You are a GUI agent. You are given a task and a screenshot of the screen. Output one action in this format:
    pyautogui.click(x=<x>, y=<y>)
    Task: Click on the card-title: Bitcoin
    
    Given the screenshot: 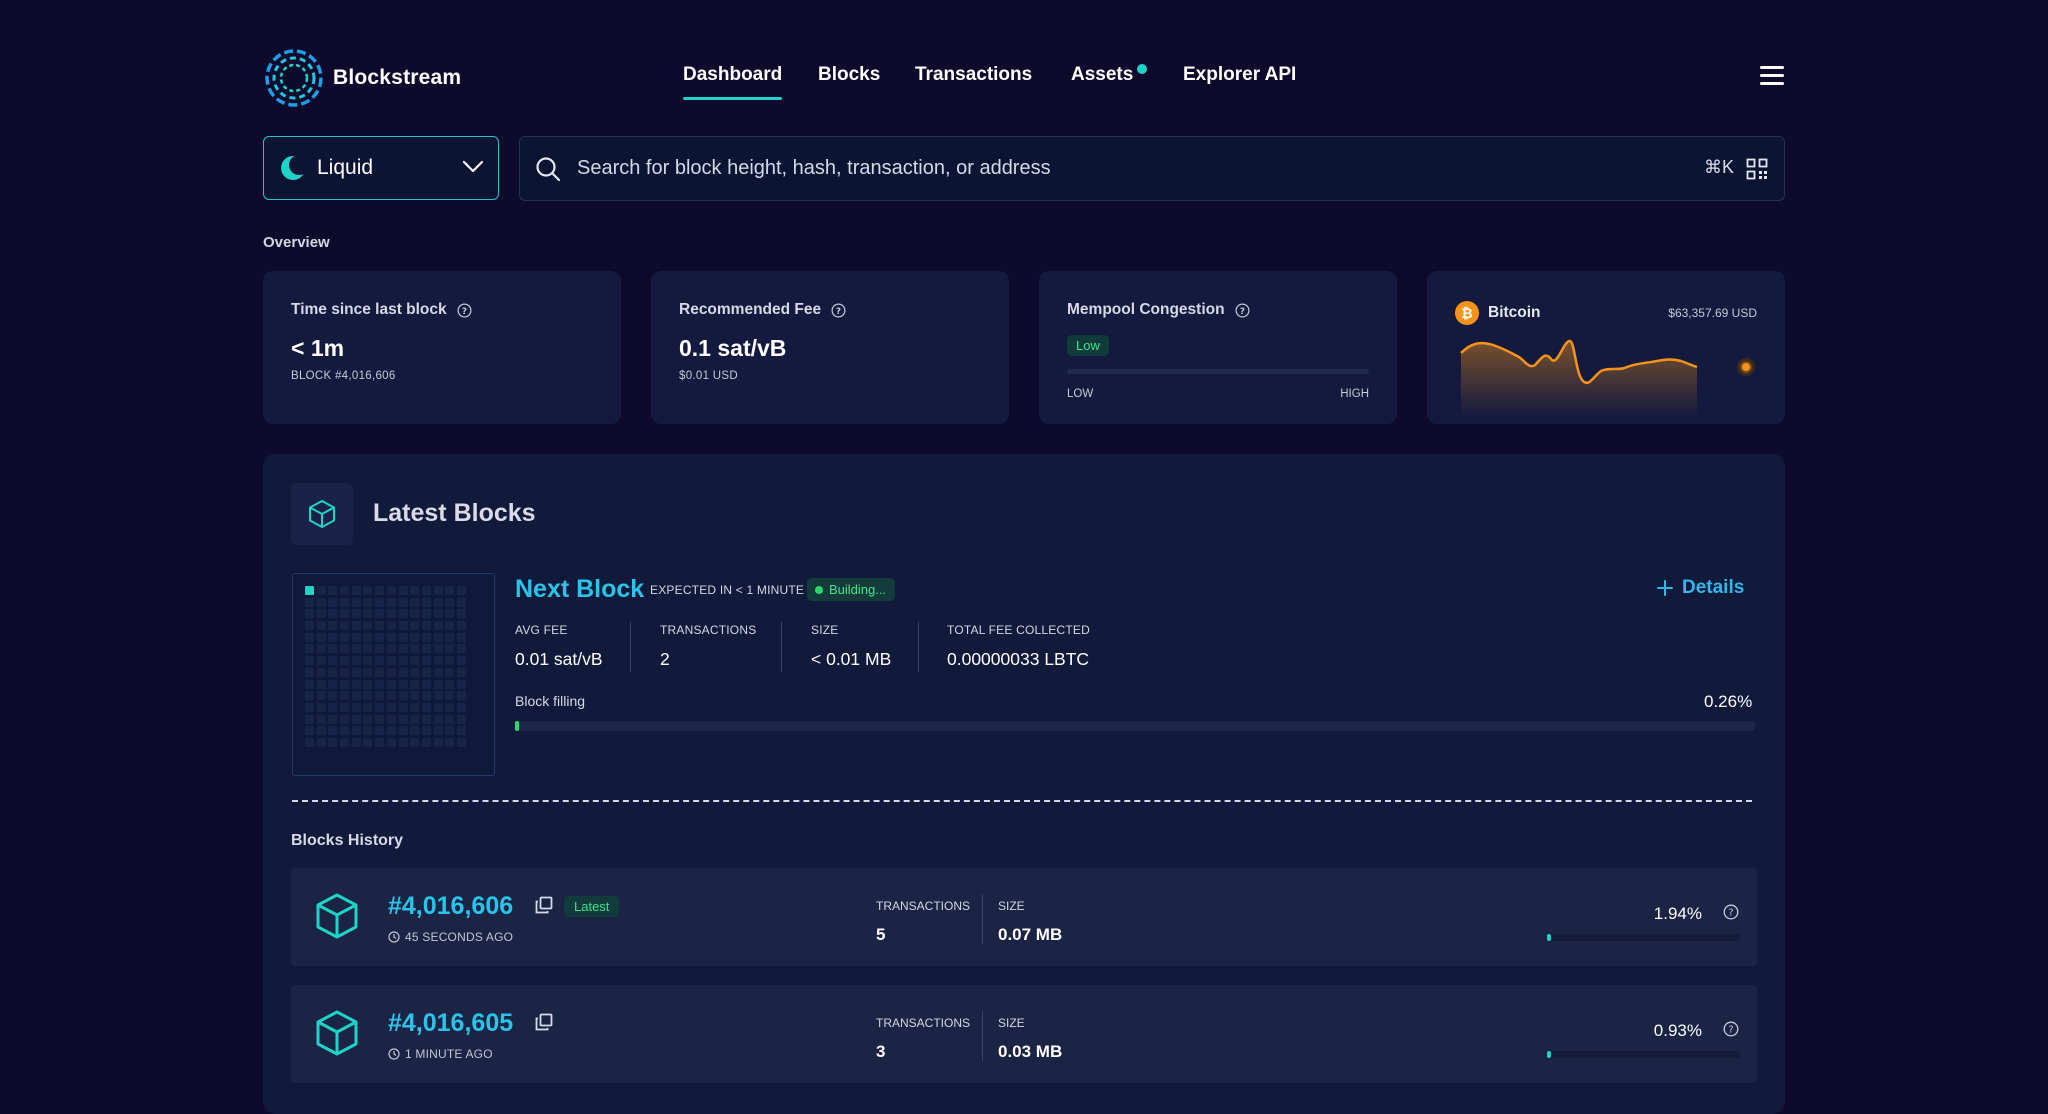 What is the action you would take?
    pyautogui.click(x=1514, y=312)
    